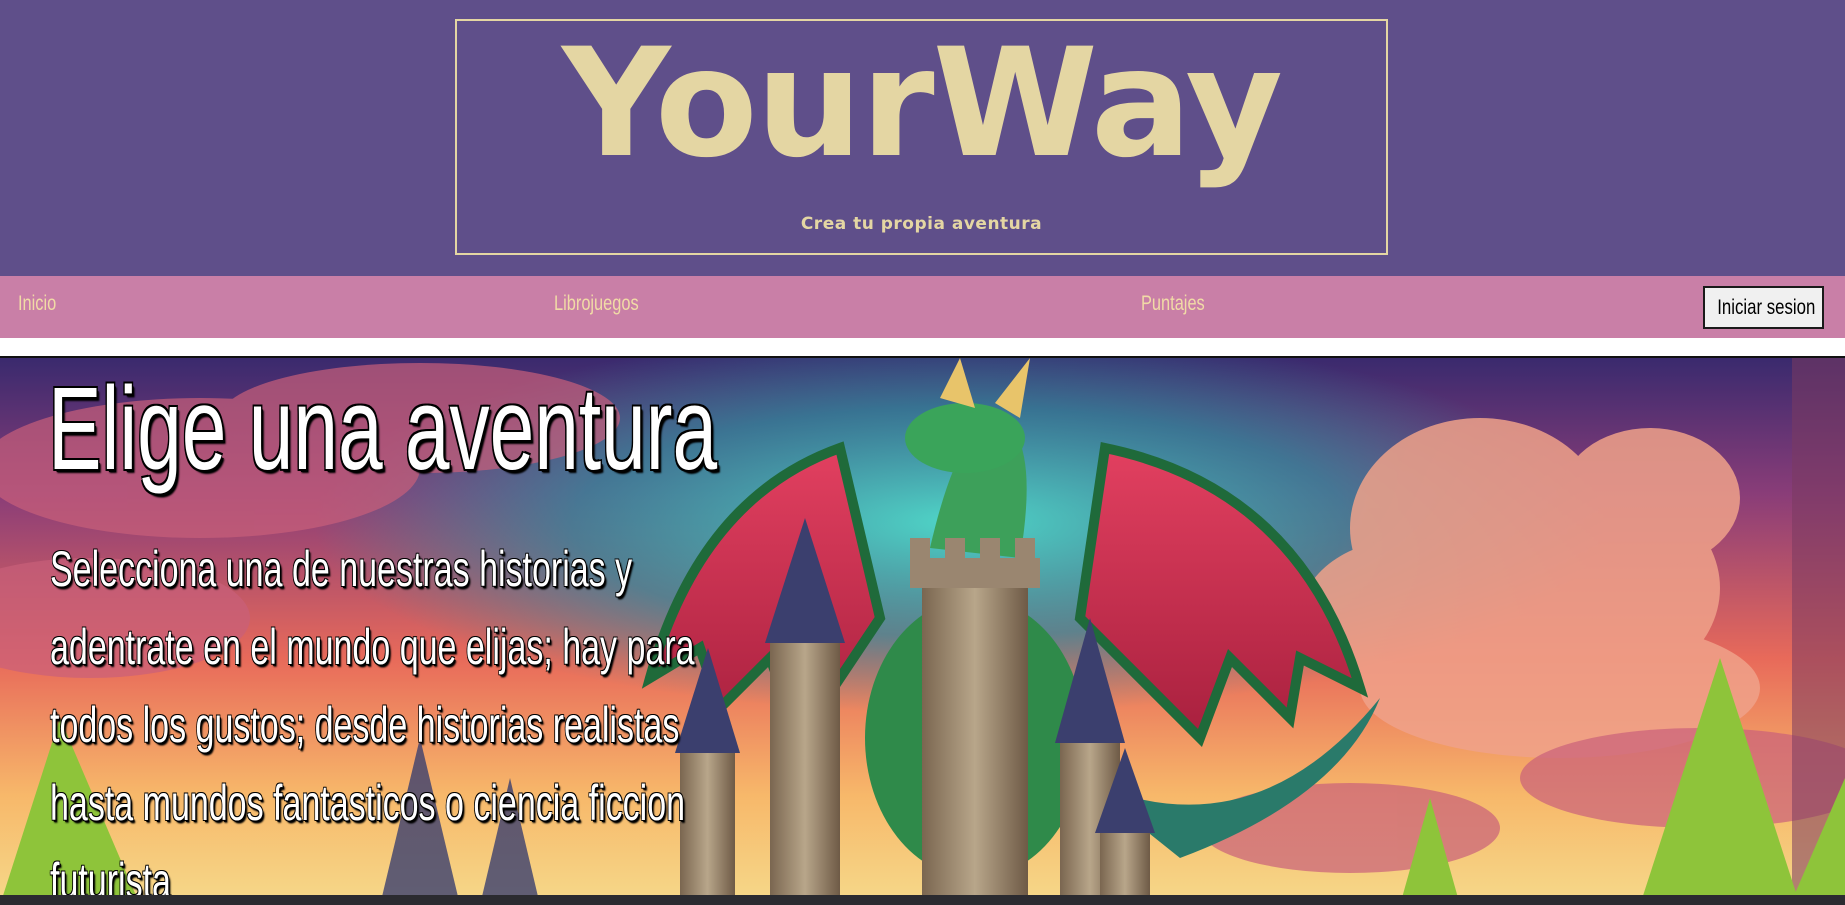  I want to click on nav-link-puntajes: Puntajes, so click(1173, 307).